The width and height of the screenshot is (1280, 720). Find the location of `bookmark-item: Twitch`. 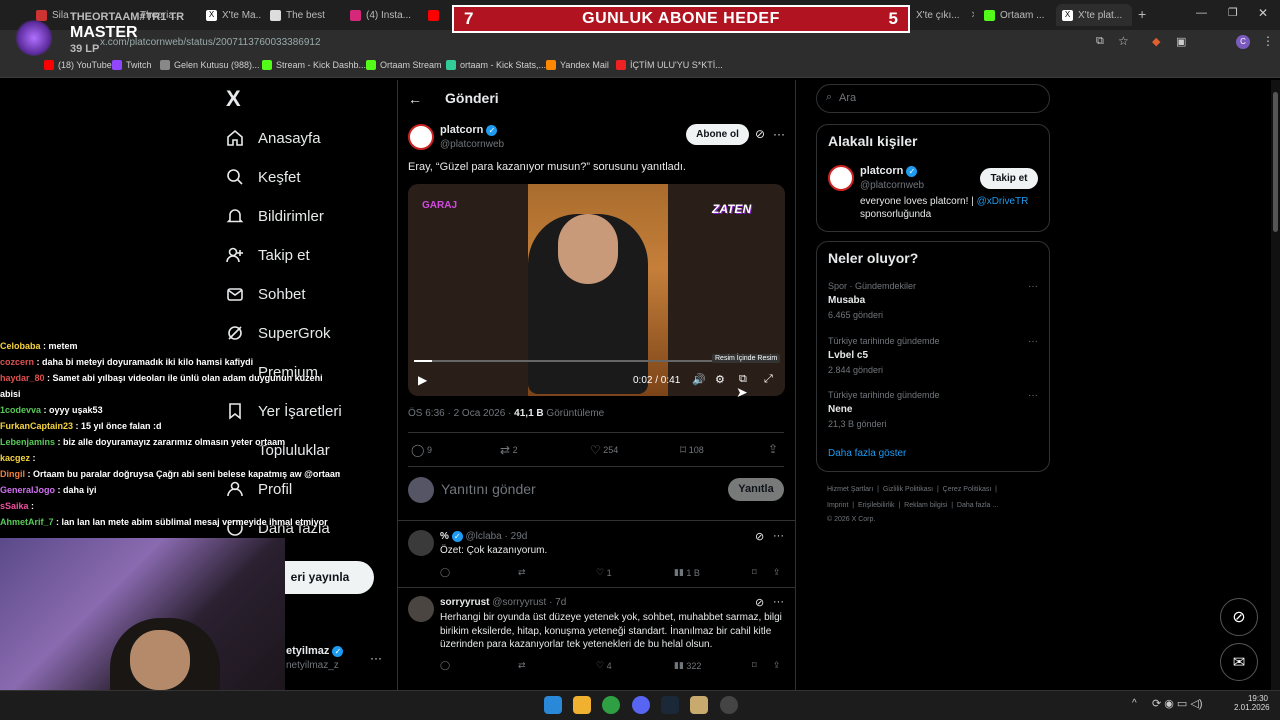

bookmark-item: Twitch is located at coordinates (132, 65).